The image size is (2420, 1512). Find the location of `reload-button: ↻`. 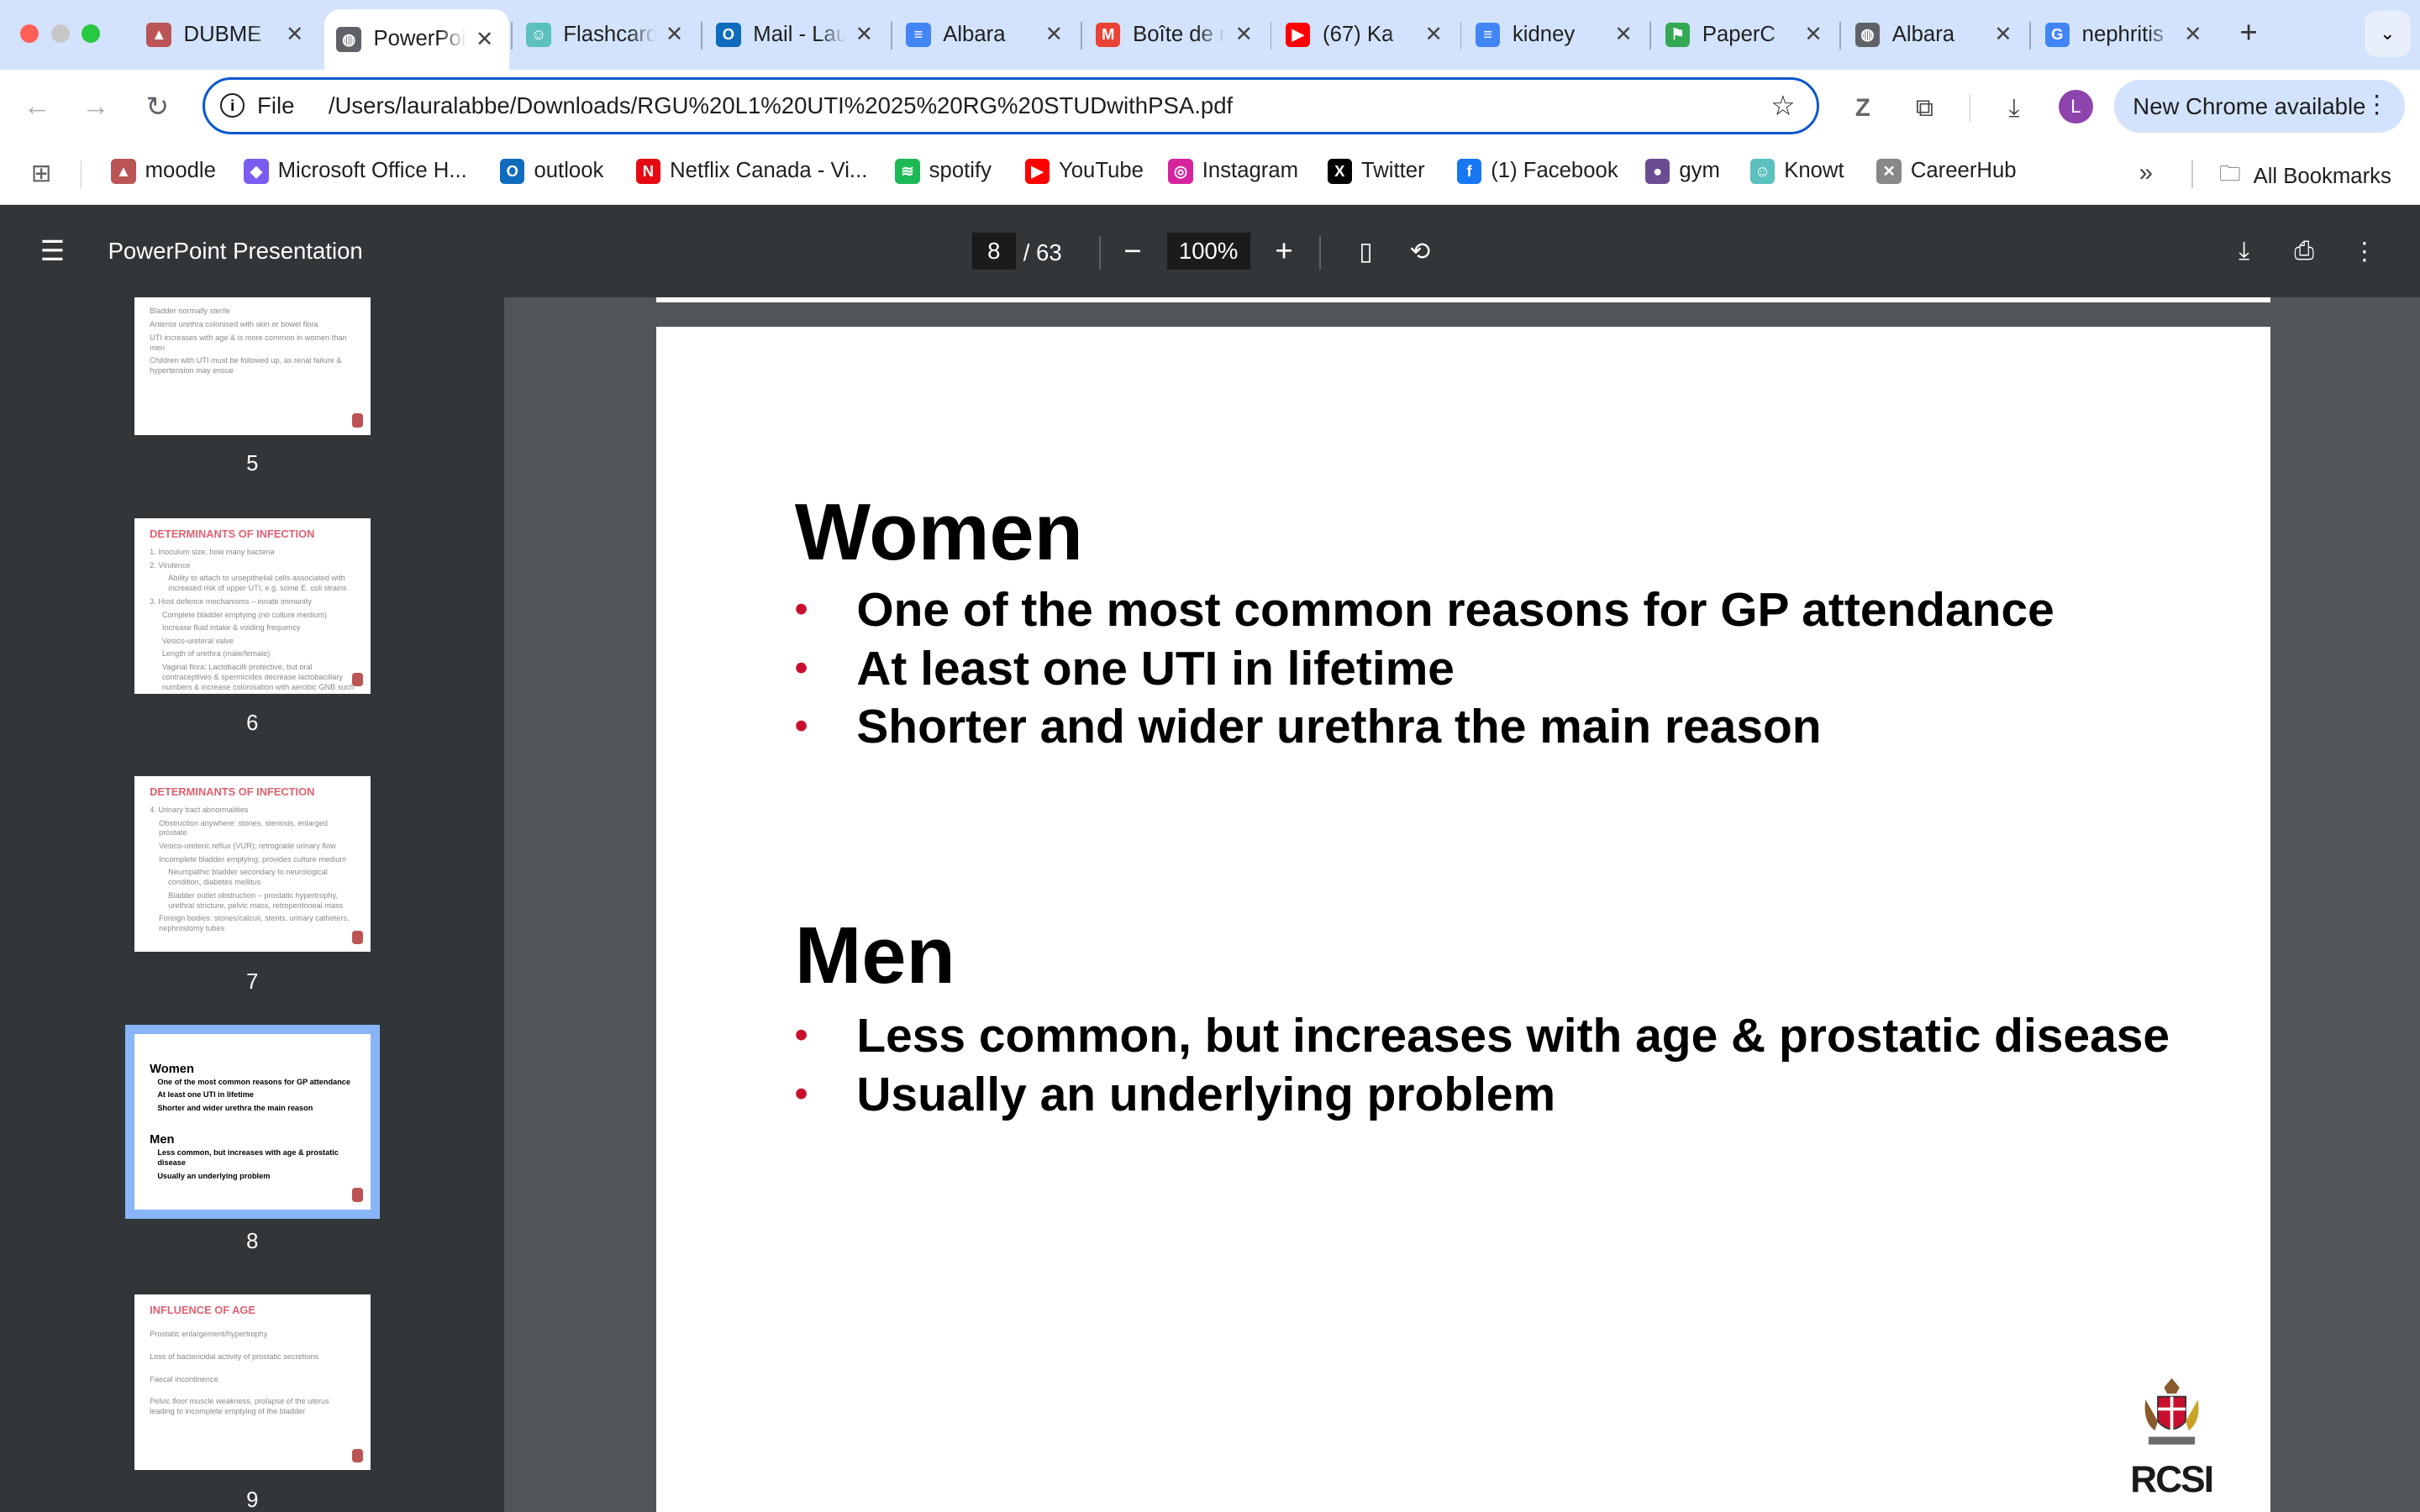

reload-button: ↻ is located at coordinates (157, 106).